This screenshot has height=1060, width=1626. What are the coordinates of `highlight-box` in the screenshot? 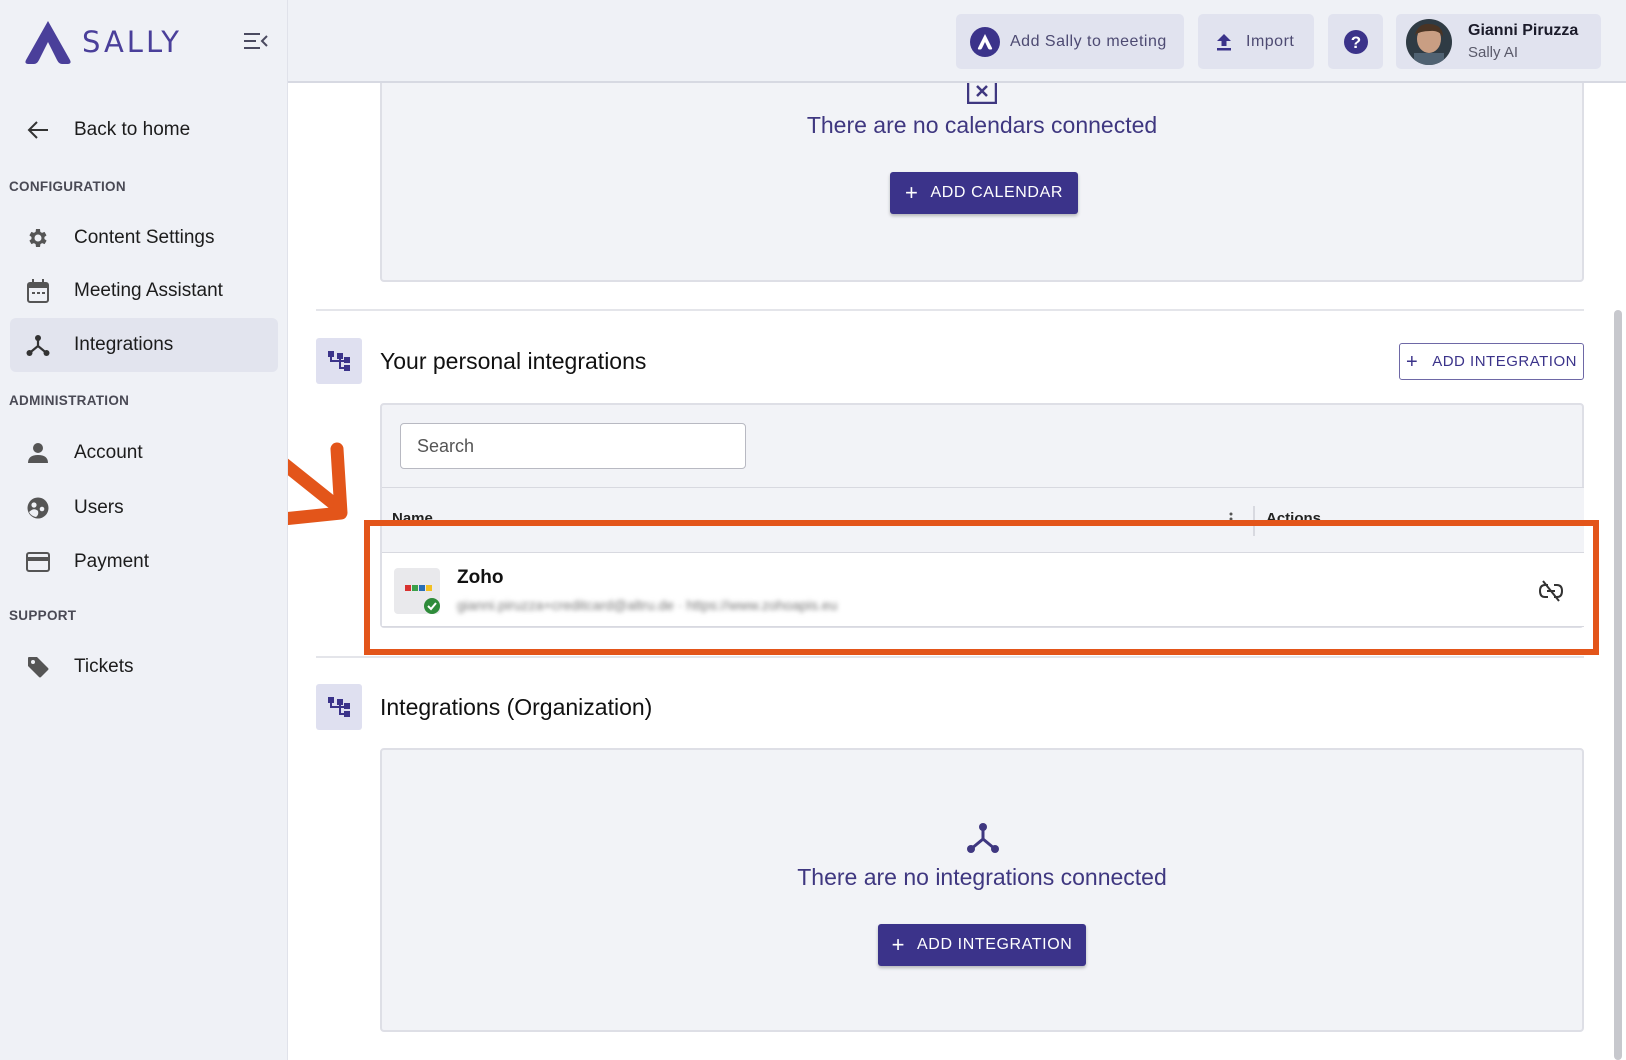 It's located at (981, 587).